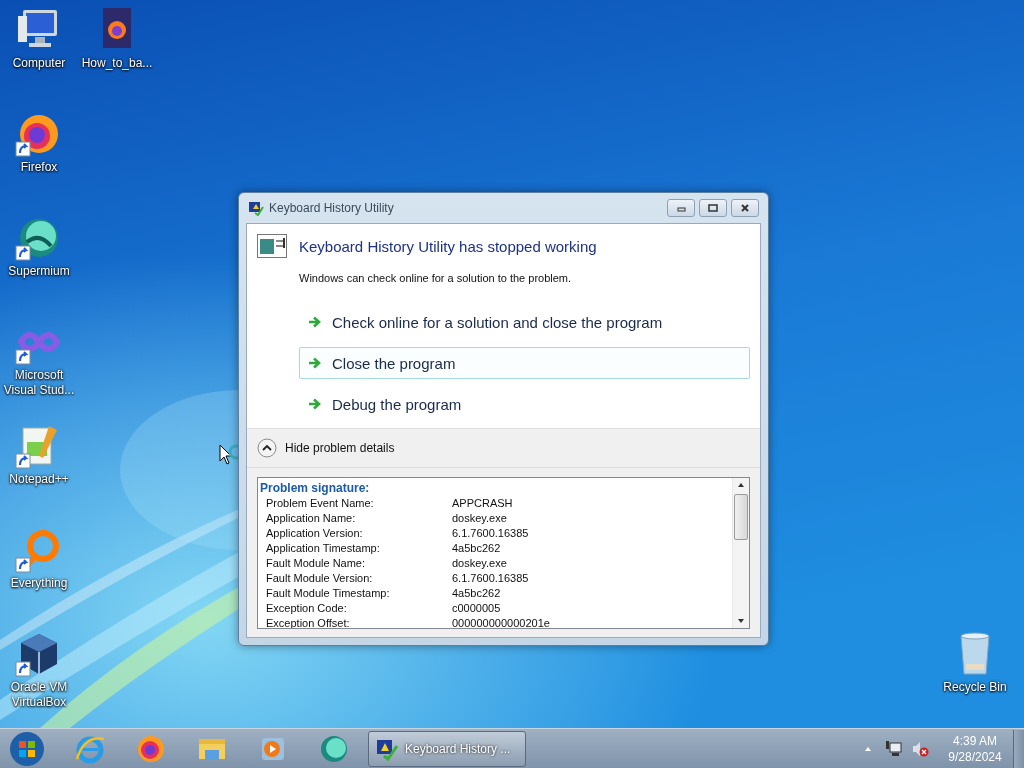  Describe the element at coordinates (501, 622) in the screenshot. I see `detail-value: 000000000000201e` at that location.